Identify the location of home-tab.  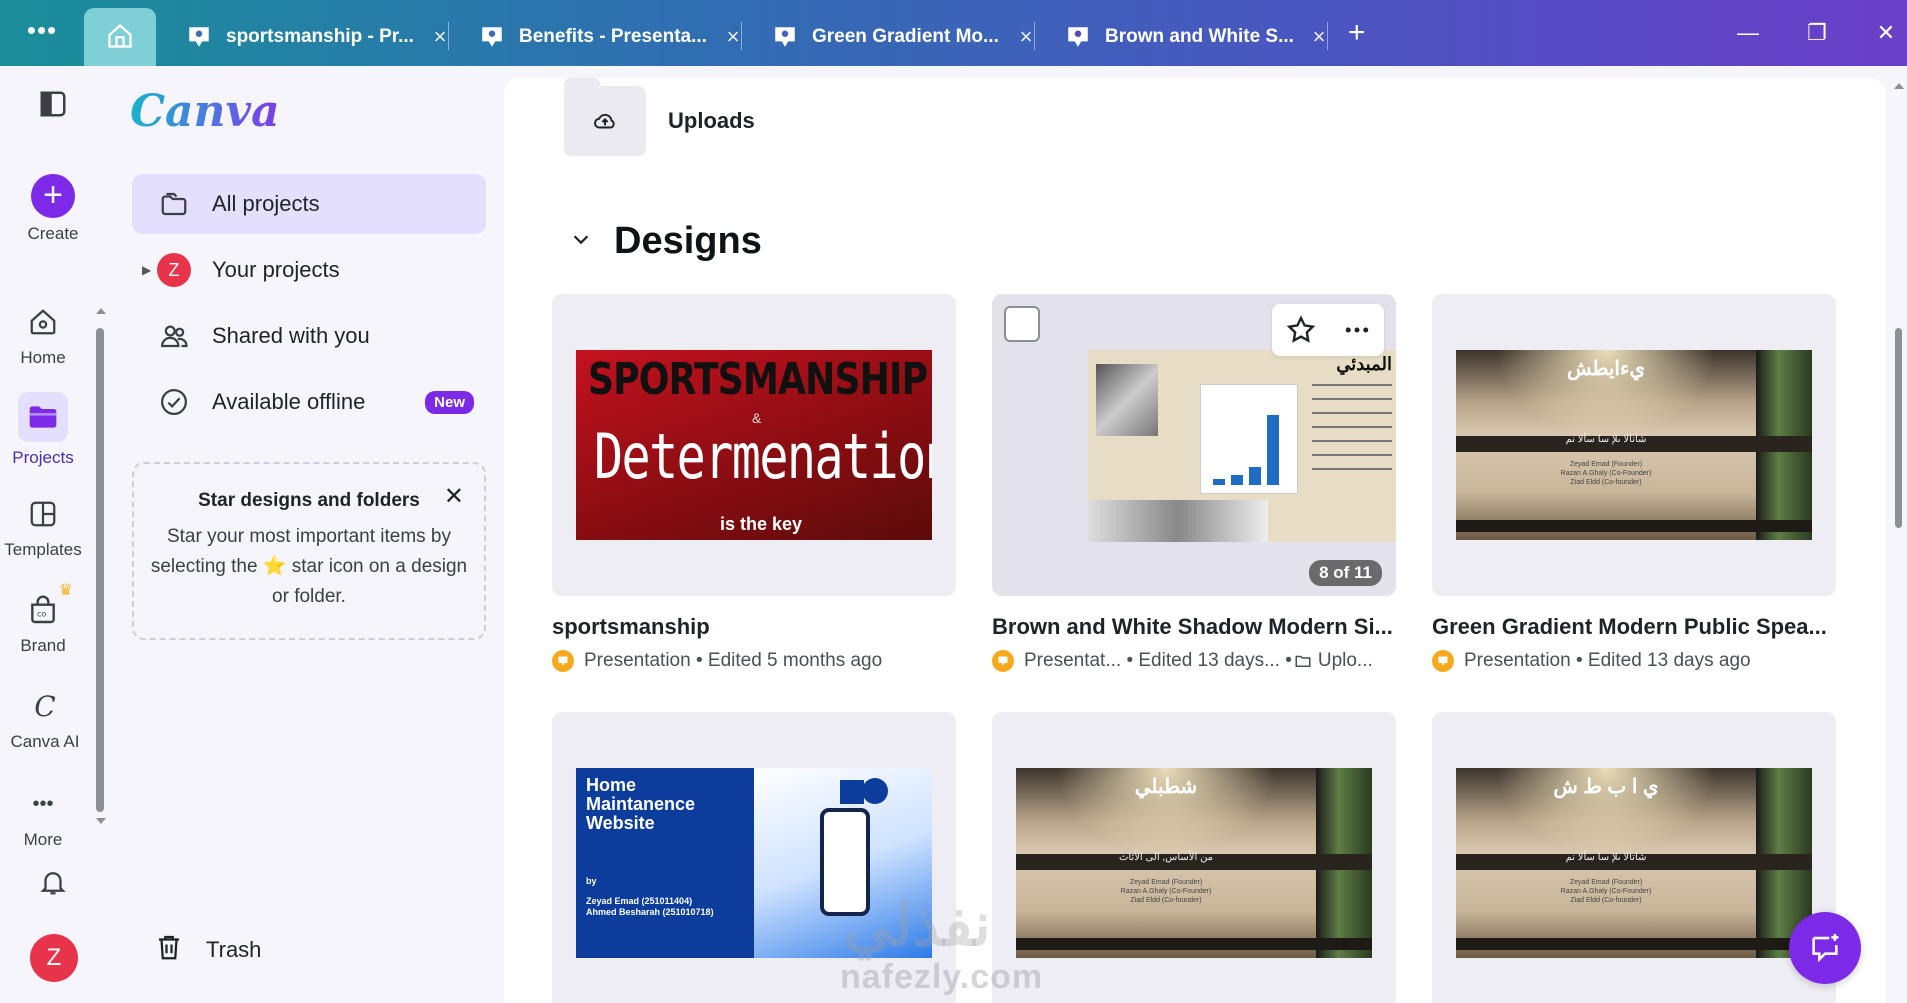
(120, 37).